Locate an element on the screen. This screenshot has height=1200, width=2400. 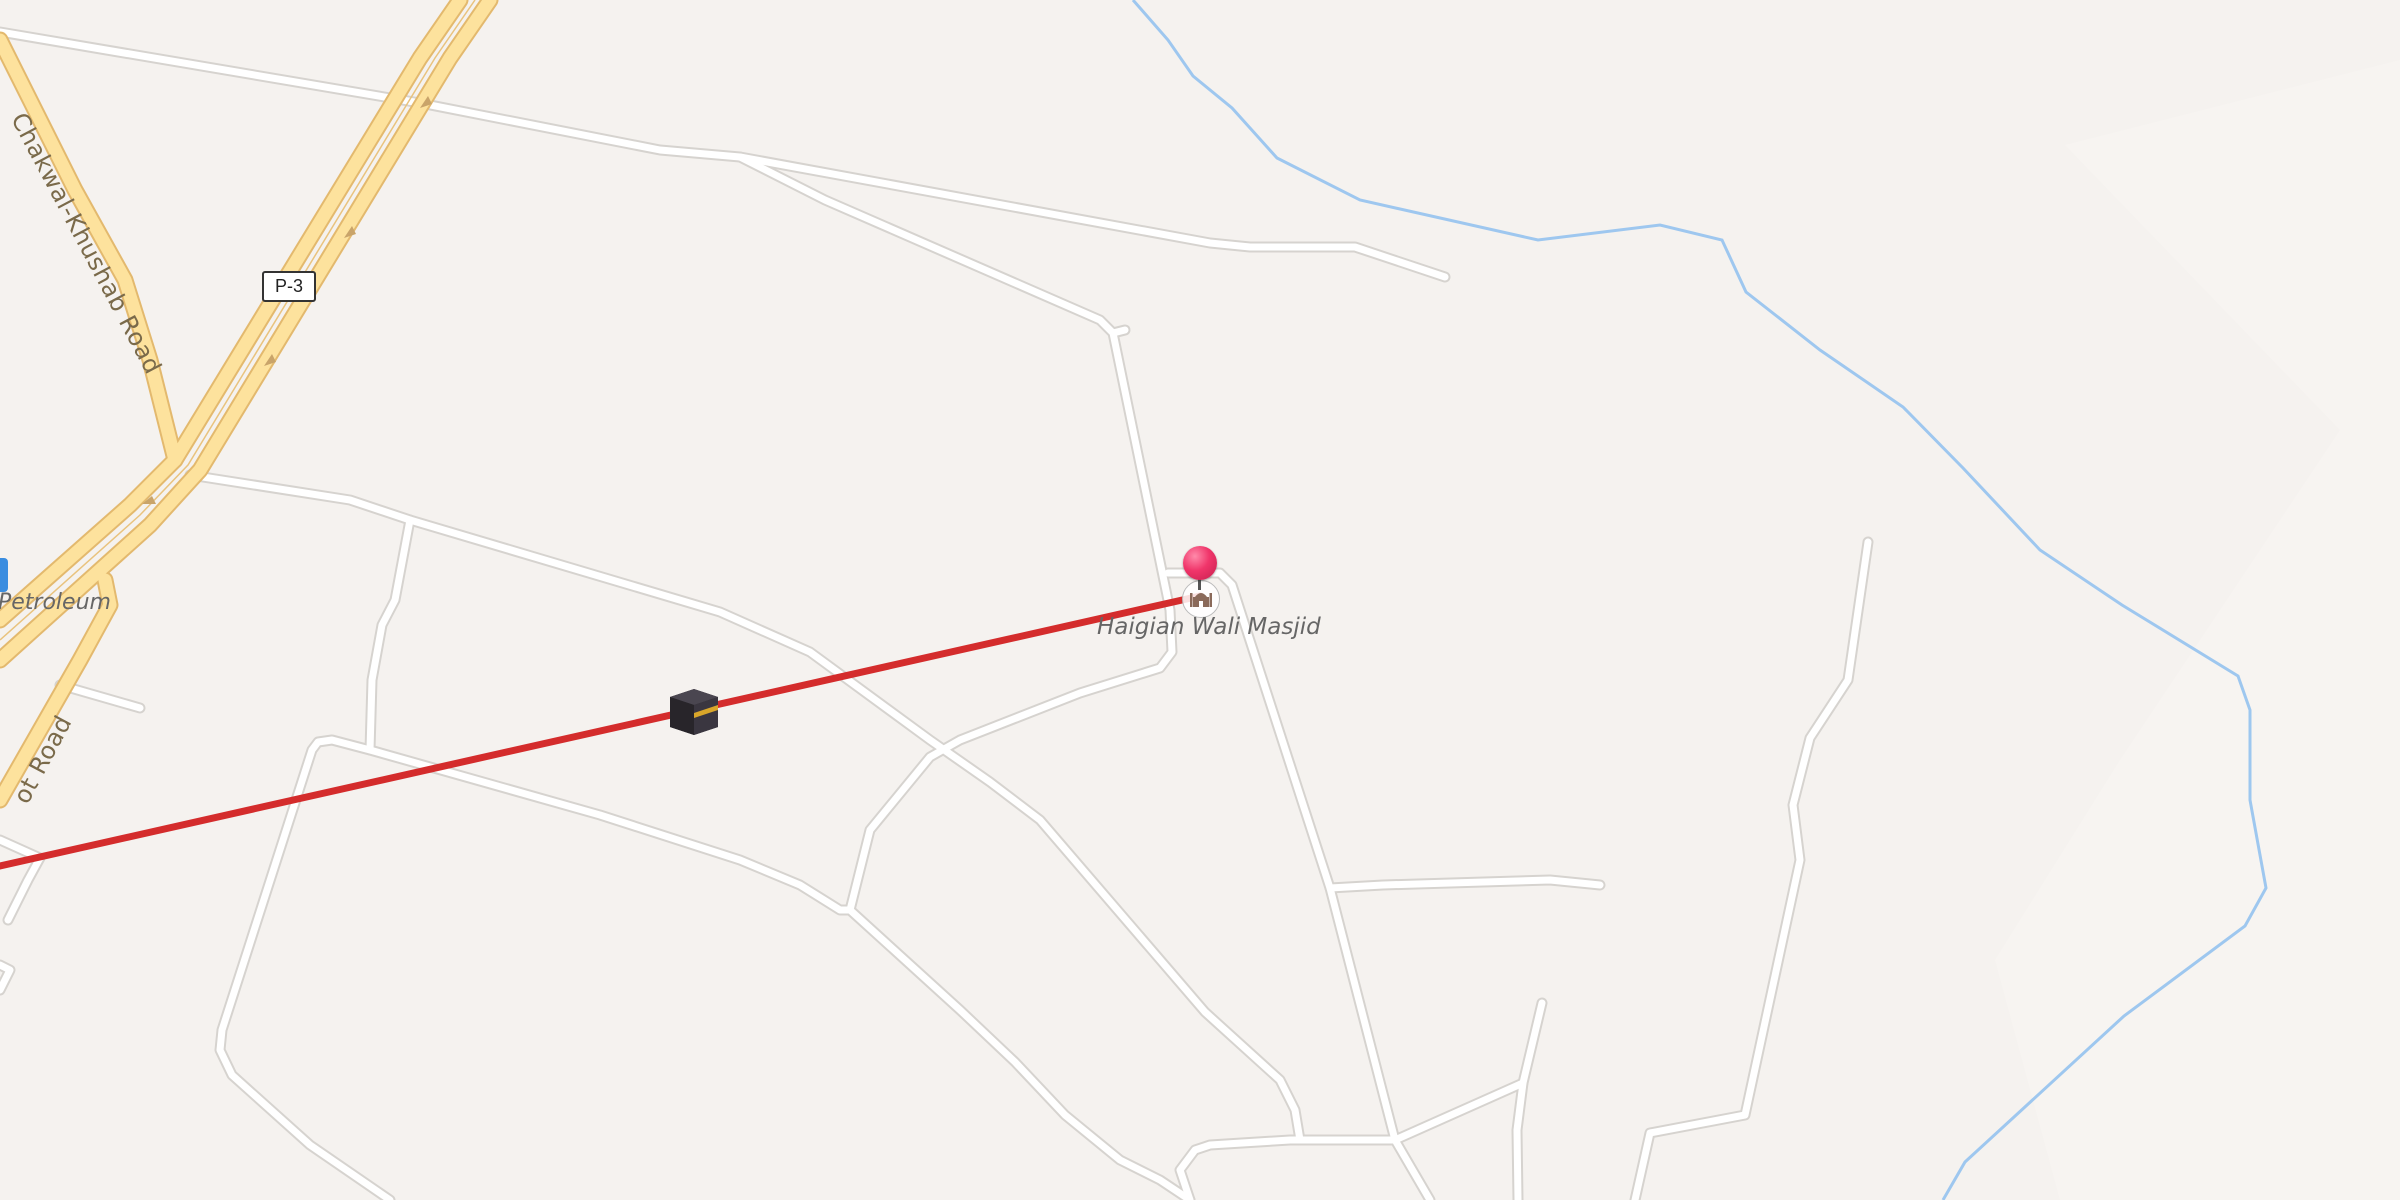
petroleum-label: Petroleum is located at coordinates (55, 602).